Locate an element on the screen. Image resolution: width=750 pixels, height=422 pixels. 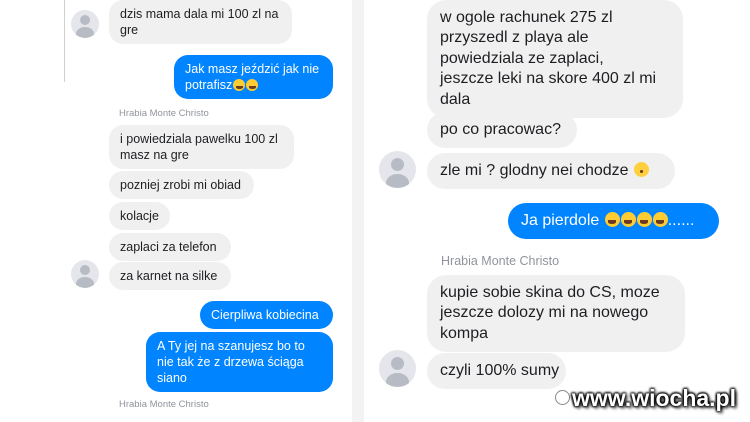
message-bubble-incoming: i powiedziala pawelku 100 zl masz na gre is located at coordinates (201, 147).